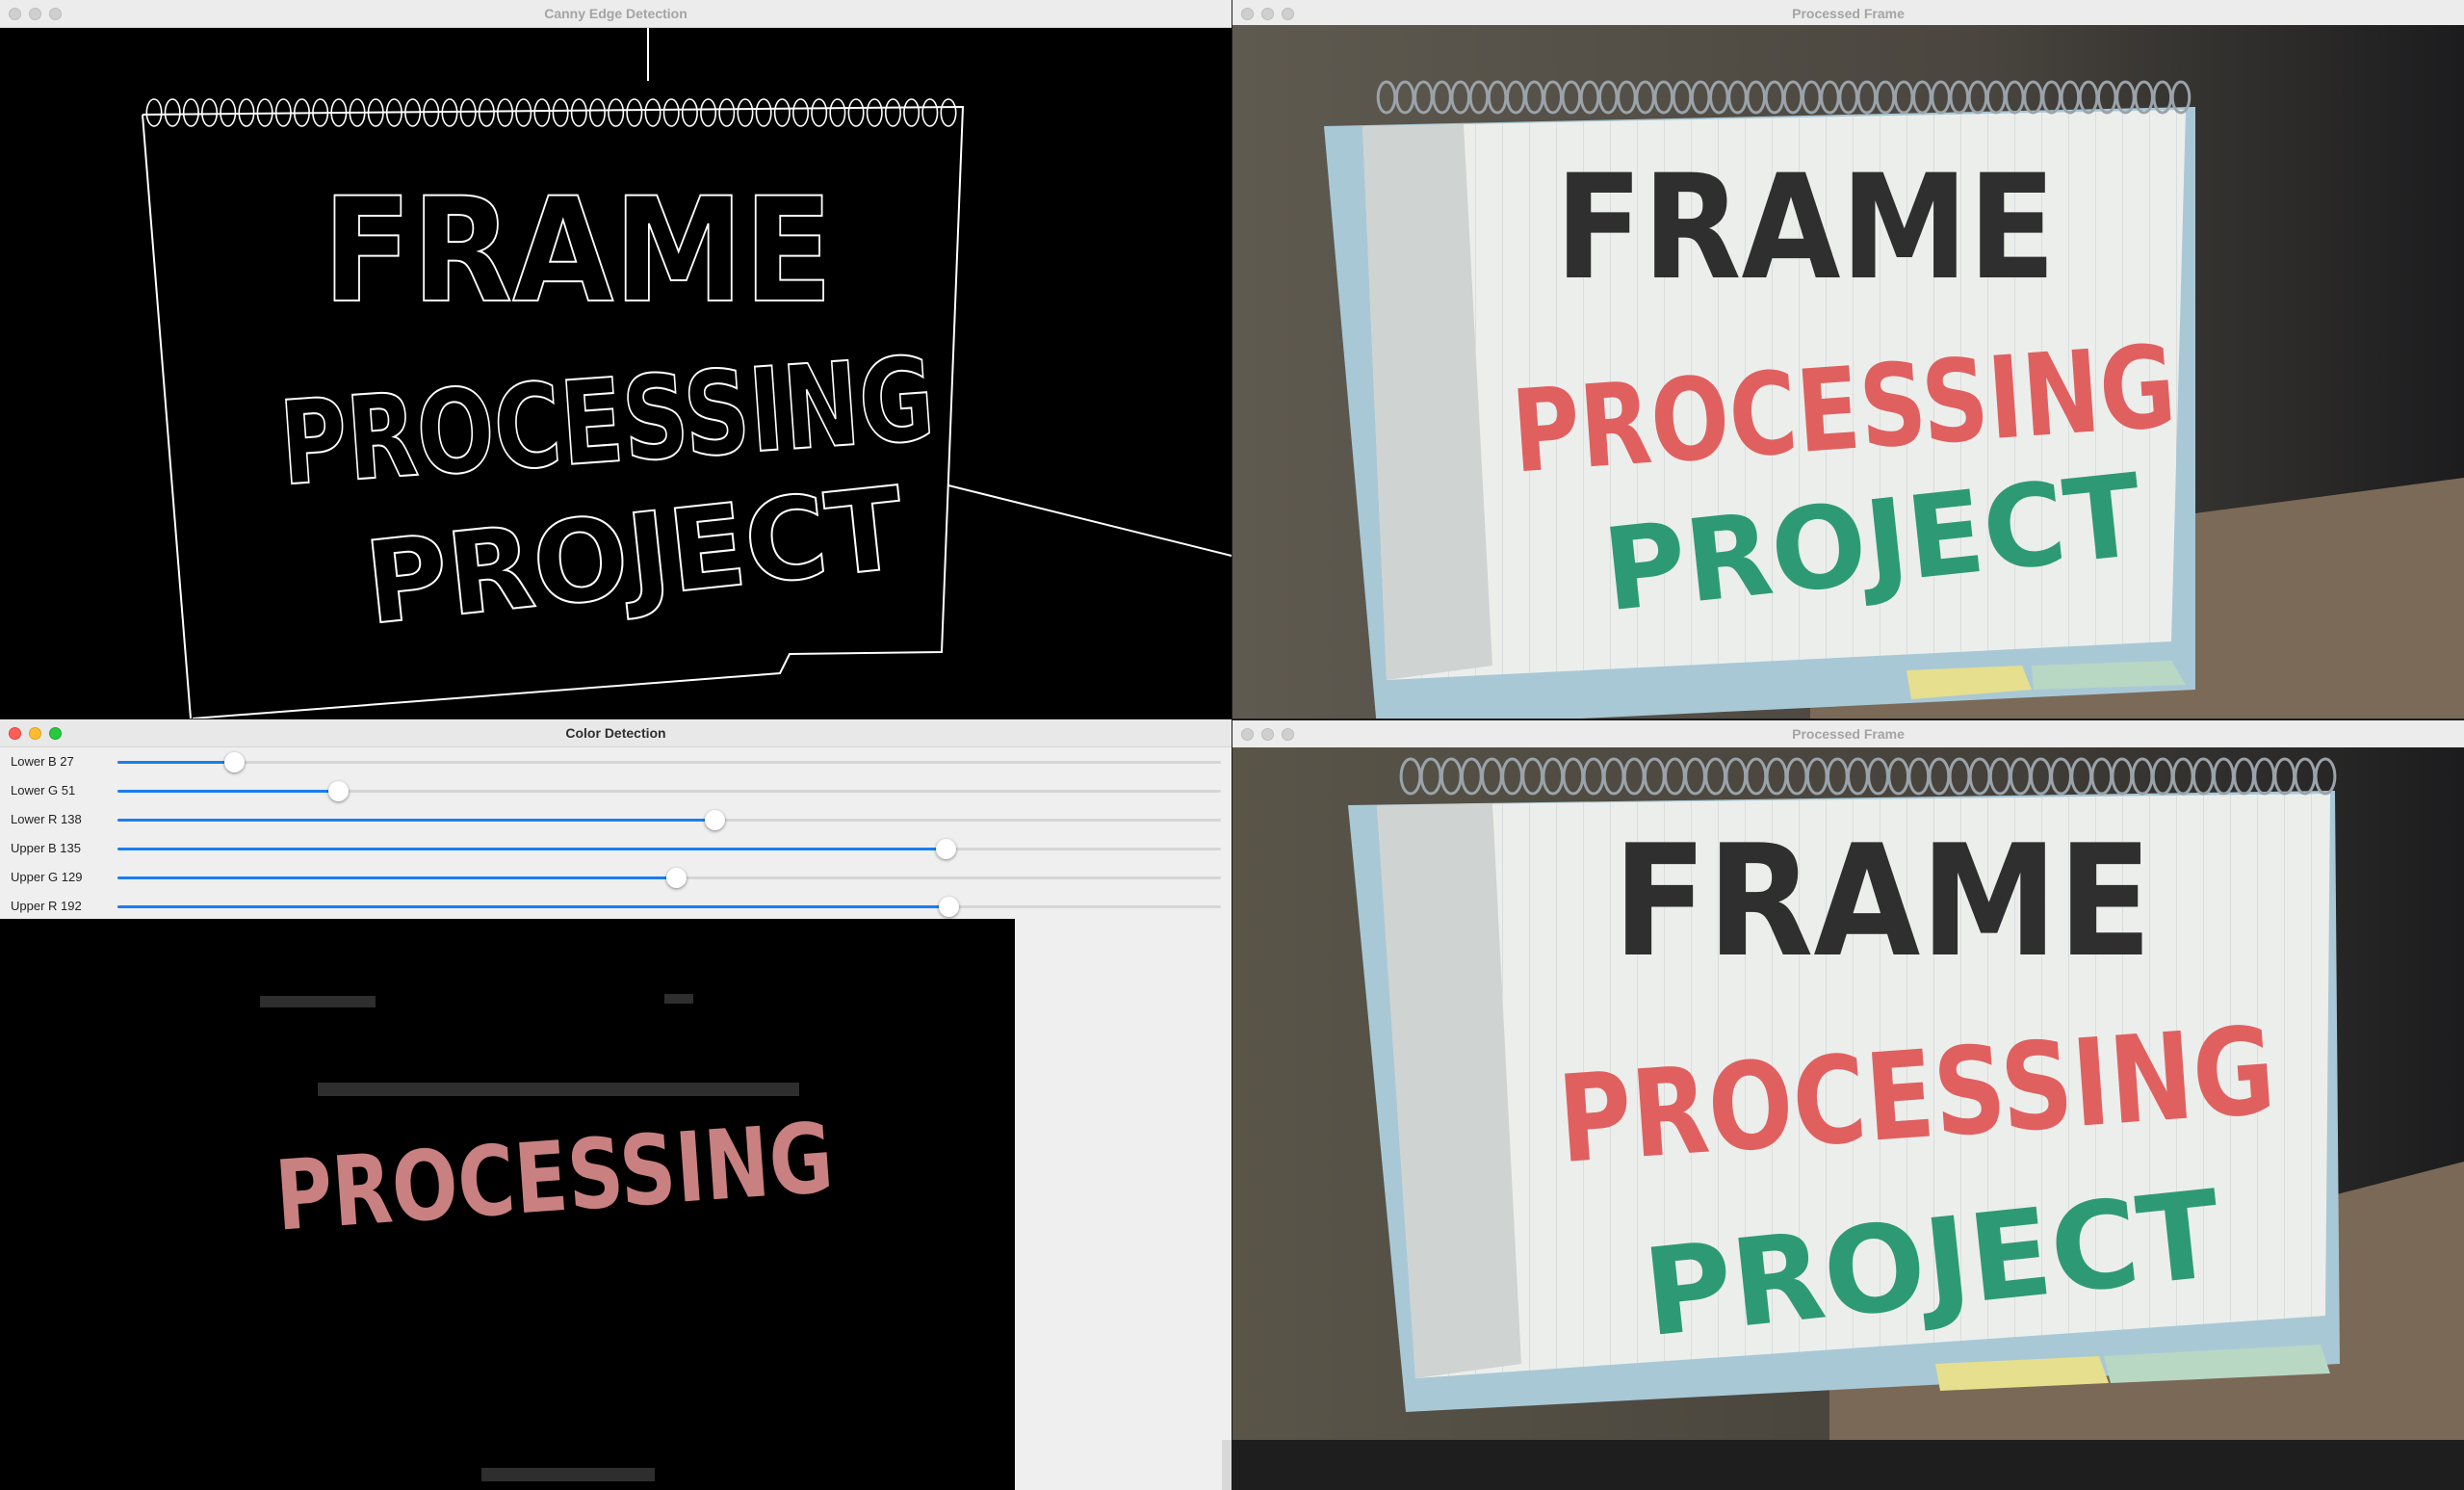  Describe the element at coordinates (47, 877) in the screenshot. I see `slider-label: Upper G 129` at that location.